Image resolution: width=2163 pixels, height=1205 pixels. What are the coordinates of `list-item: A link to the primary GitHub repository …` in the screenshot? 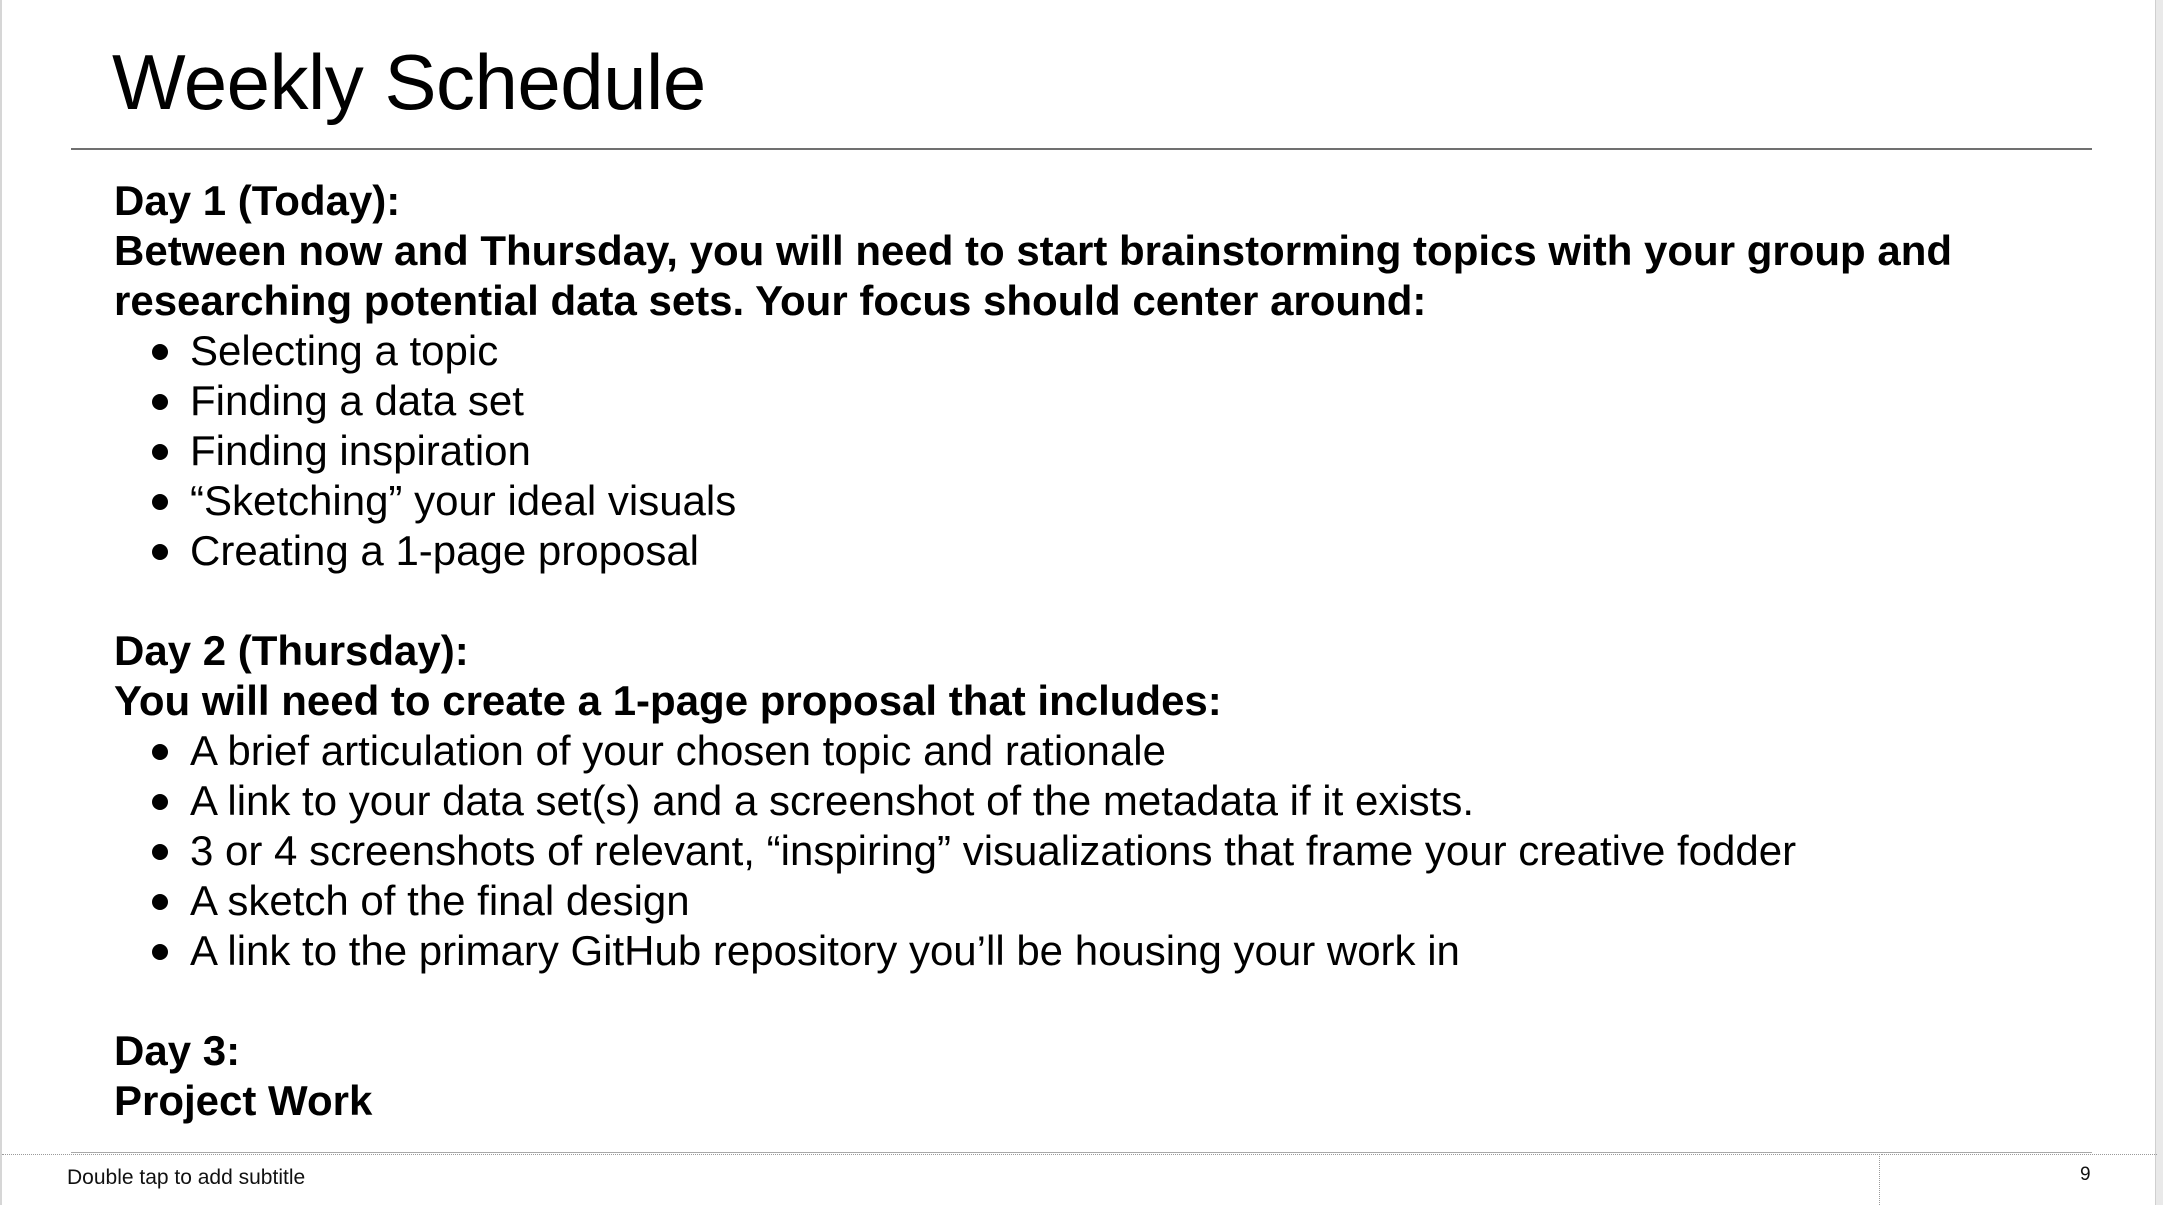 It's located at (1104, 951).